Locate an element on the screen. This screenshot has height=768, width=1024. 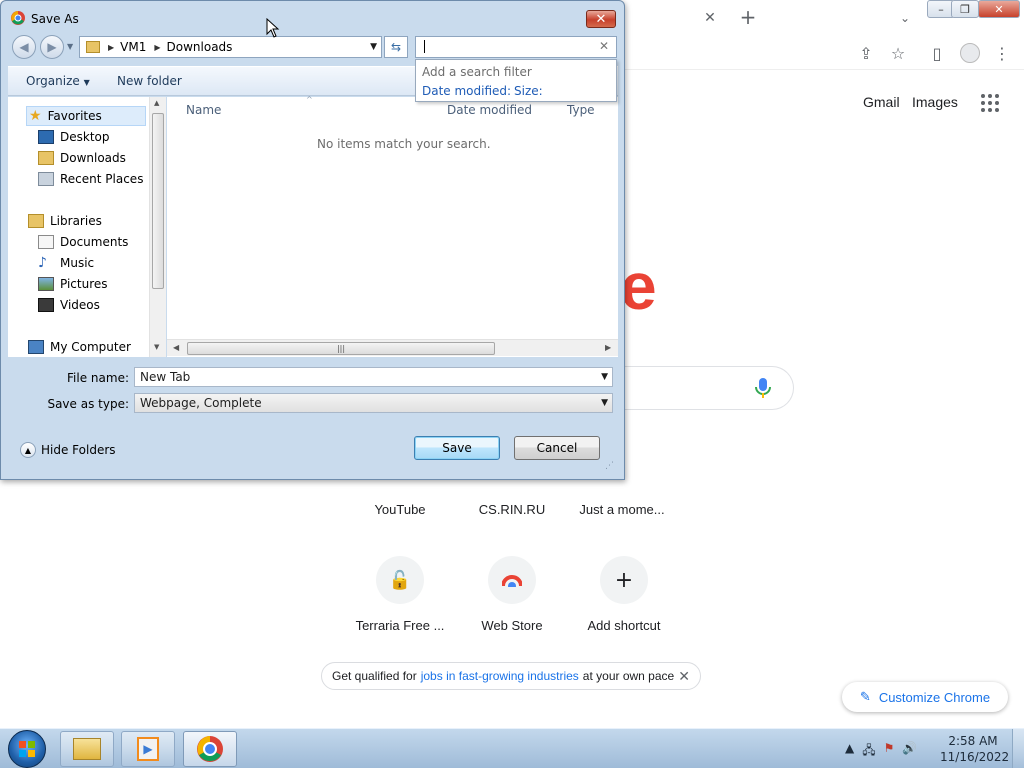
nav-downloads: Downloads is located at coordinates (82, 158).